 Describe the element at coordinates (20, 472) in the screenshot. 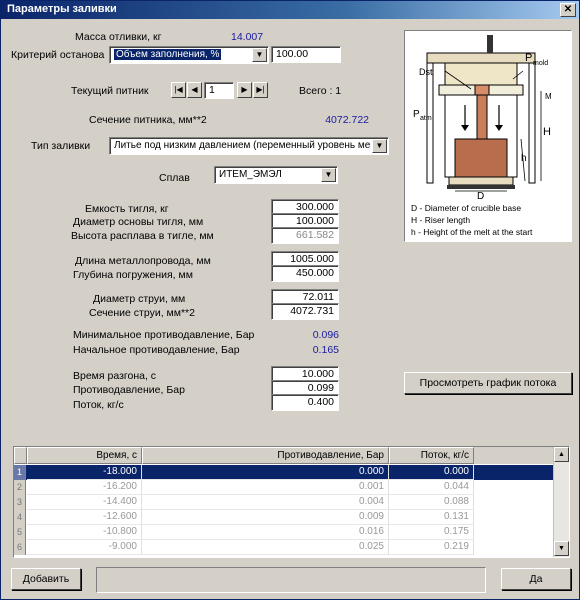

I see `row-number: 1` at that location.